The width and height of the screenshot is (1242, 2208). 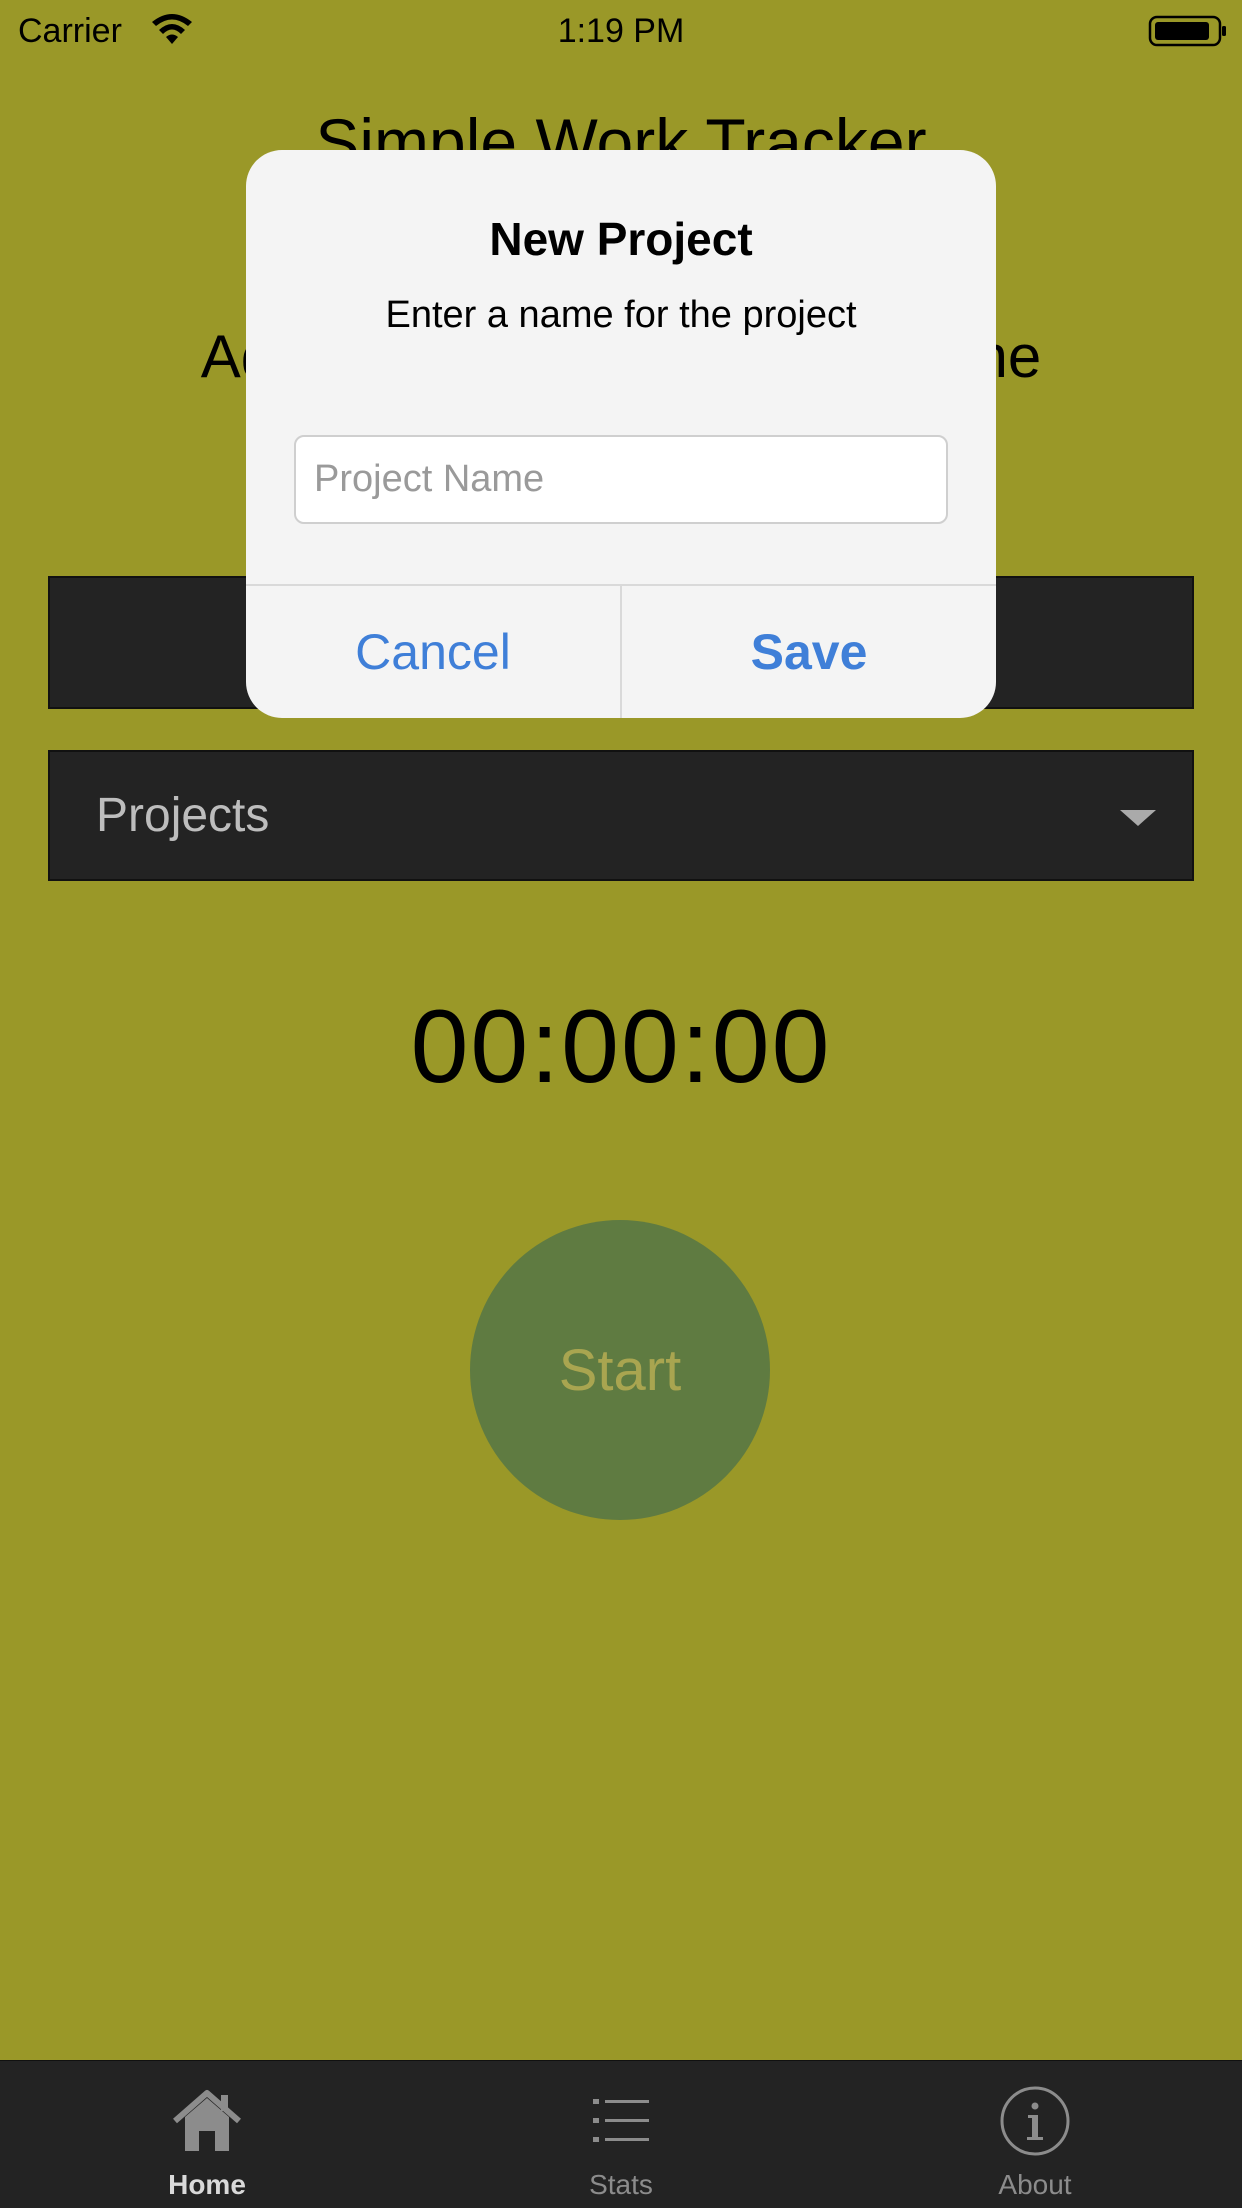 I want to click on tab-home: Home, so click(x=207, y=2134).